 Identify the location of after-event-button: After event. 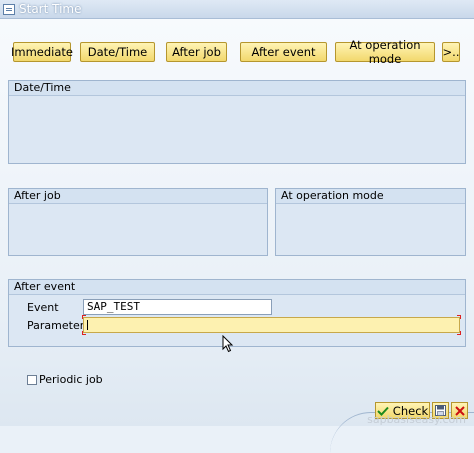
(283, 52).